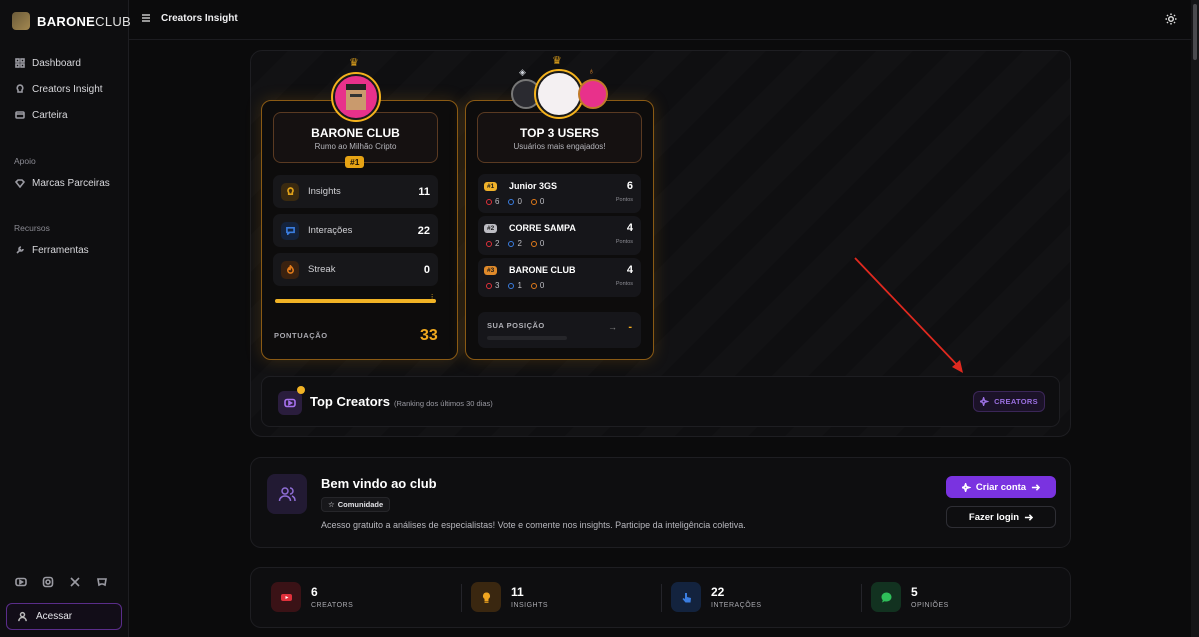 The width and height of the screenshot is (1199, 637). I want to click on nav-item-ferramentas: Ferramentas, so click(64, 250).